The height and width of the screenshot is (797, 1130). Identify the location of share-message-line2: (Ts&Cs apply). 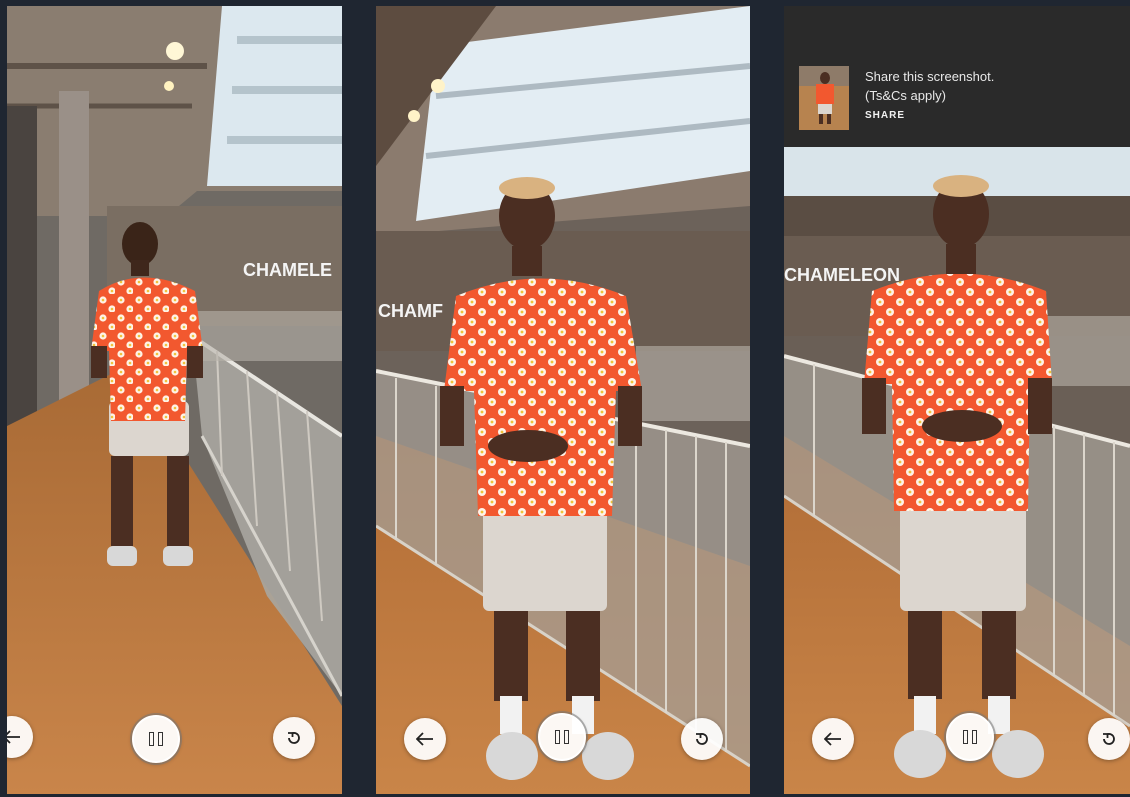
(905, 95).